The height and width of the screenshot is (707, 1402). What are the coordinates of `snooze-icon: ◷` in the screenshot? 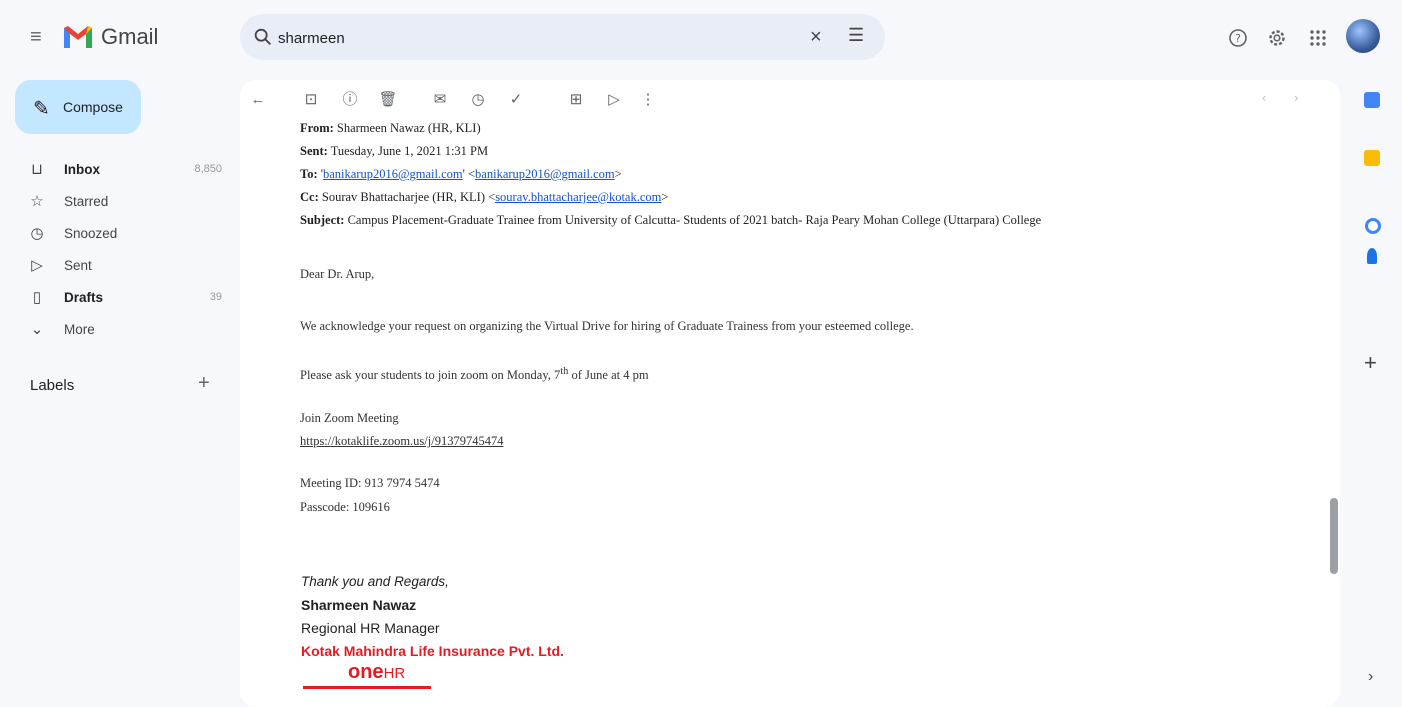 It's located at (478, 100).